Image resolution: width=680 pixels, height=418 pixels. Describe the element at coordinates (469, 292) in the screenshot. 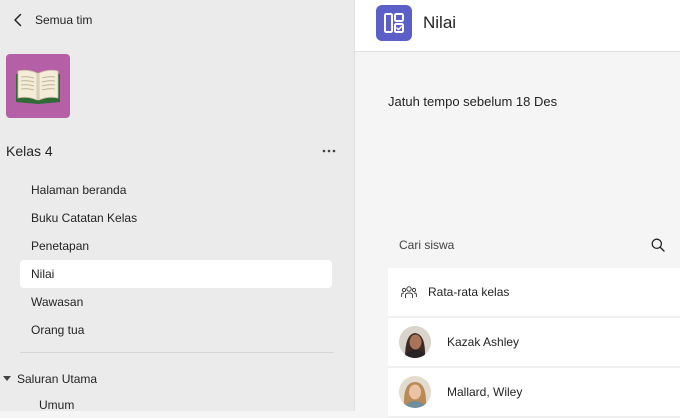

I see `class-average-label: Rata-rata kelas` at that location.